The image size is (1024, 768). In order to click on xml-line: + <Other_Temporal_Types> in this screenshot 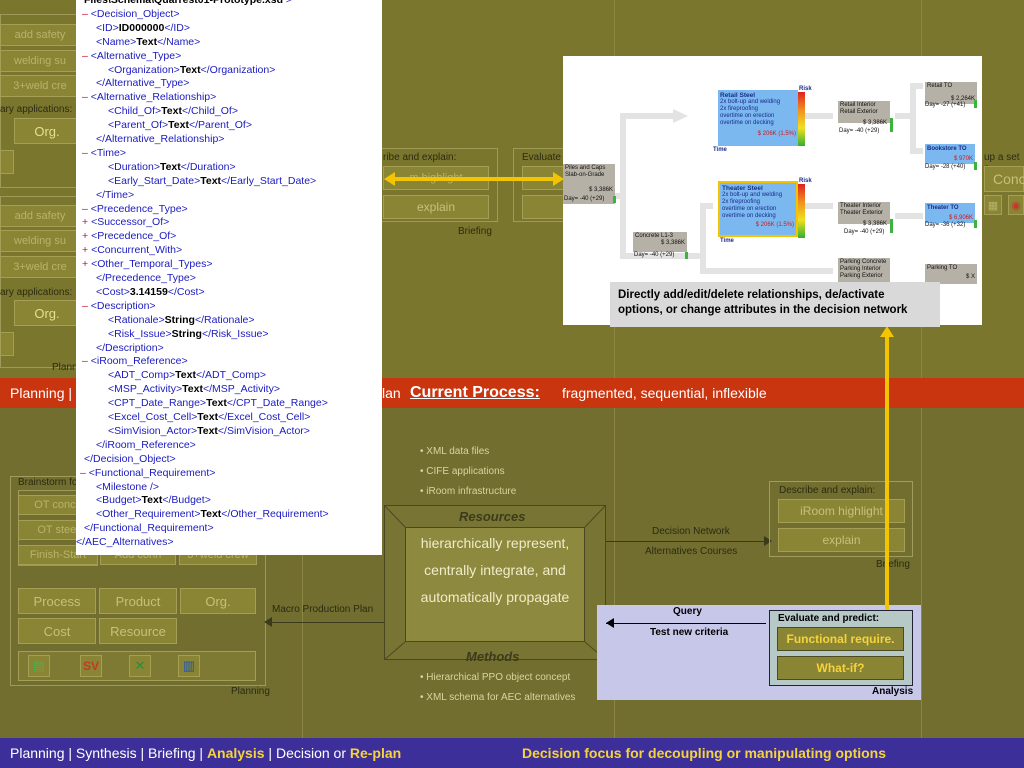, I will do `click(147, 264)`.